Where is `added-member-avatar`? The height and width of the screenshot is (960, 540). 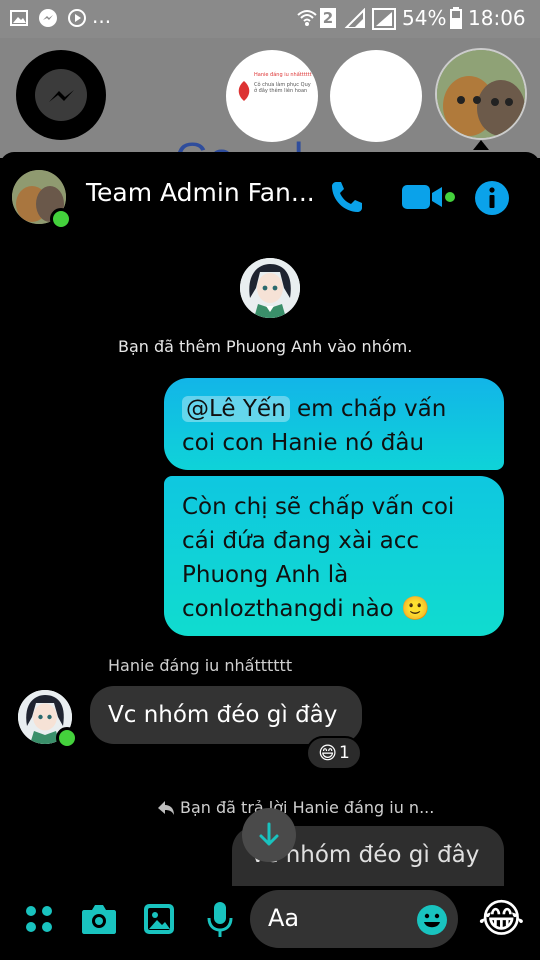 added-member-avatar is located at coordinates (270, 288).